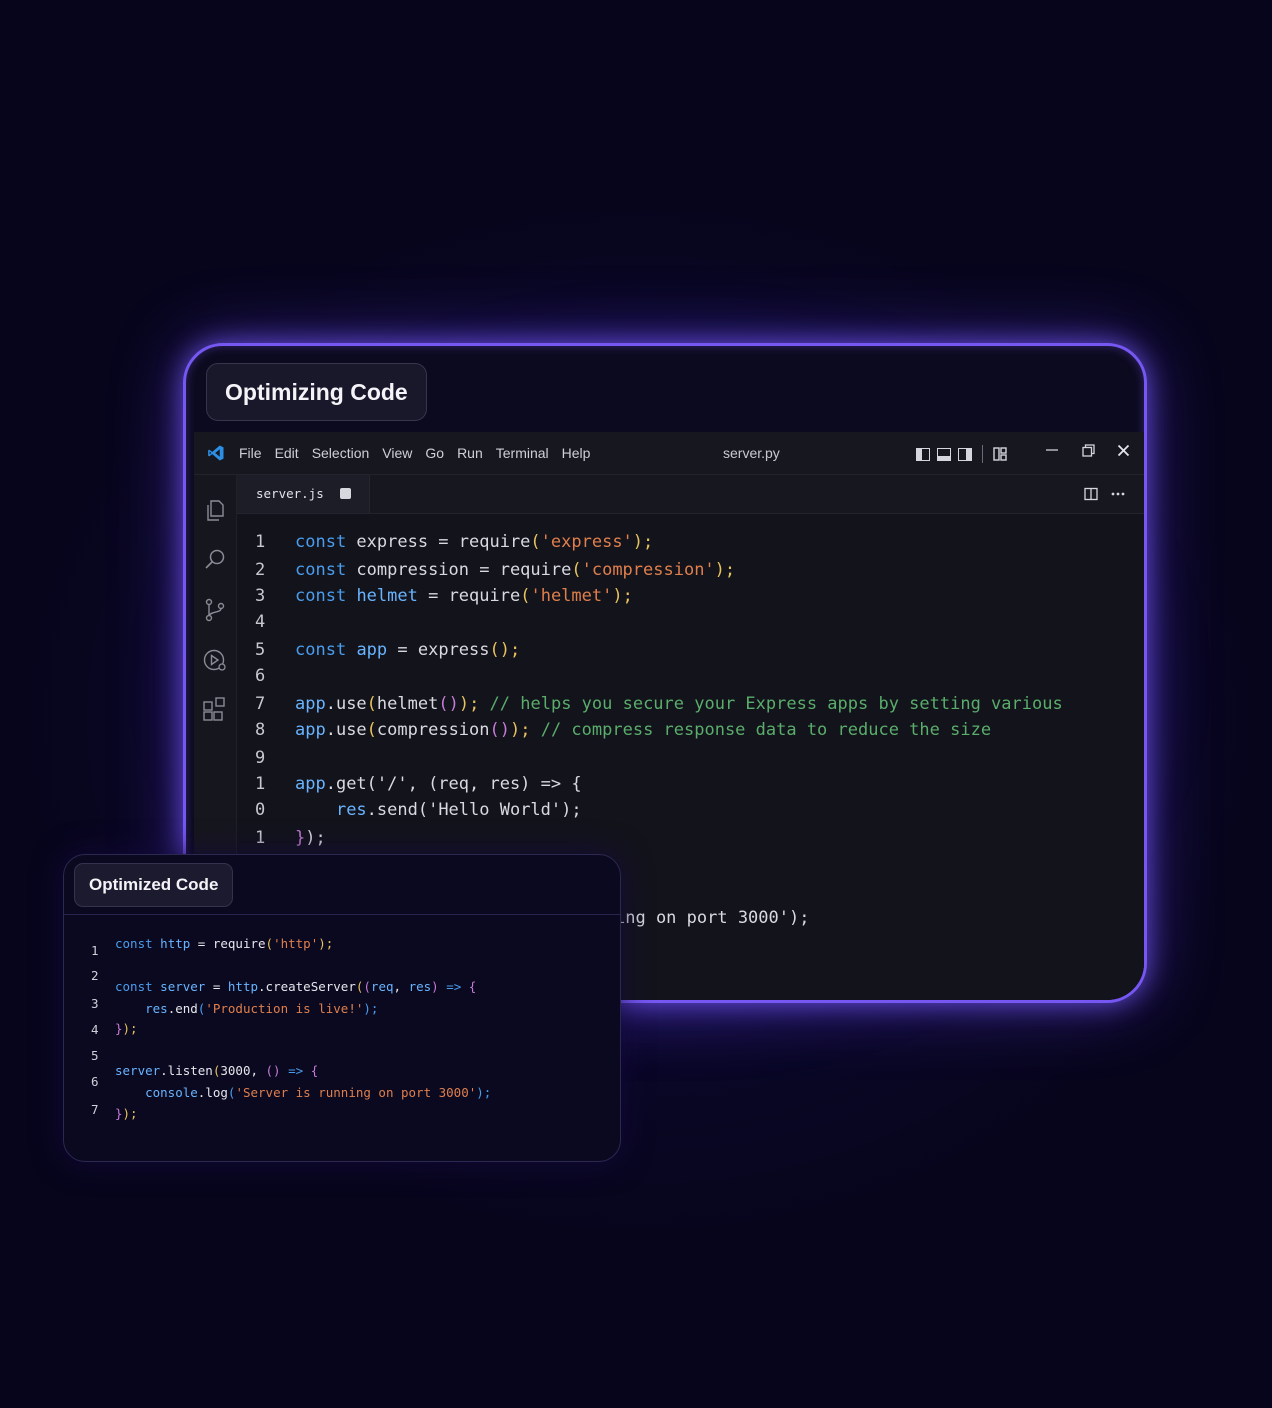 The height and width of the screenshot is (1408, 1272). What do you see at coordinates (965, 454) in the screenshot?
I see `toggle-secondary-sidebar-icon` at bounding box center [965, 454].